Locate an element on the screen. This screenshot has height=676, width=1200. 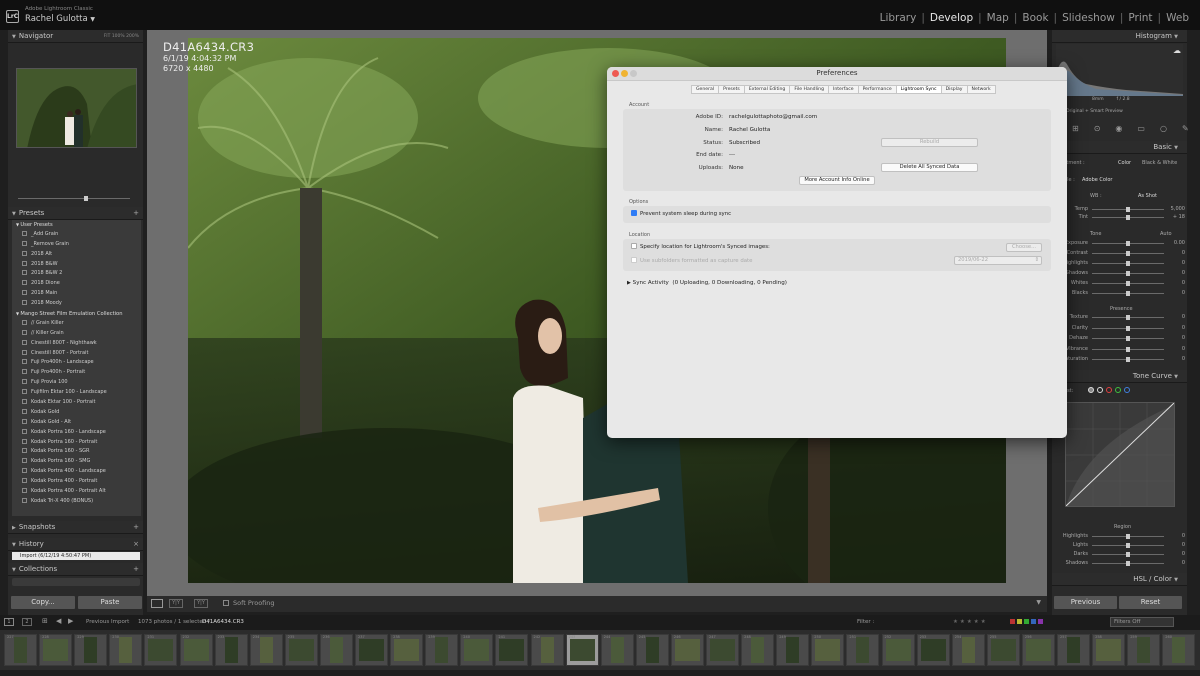
filmstrip-thumbnail: 227 is located at coordinates (20, 650).